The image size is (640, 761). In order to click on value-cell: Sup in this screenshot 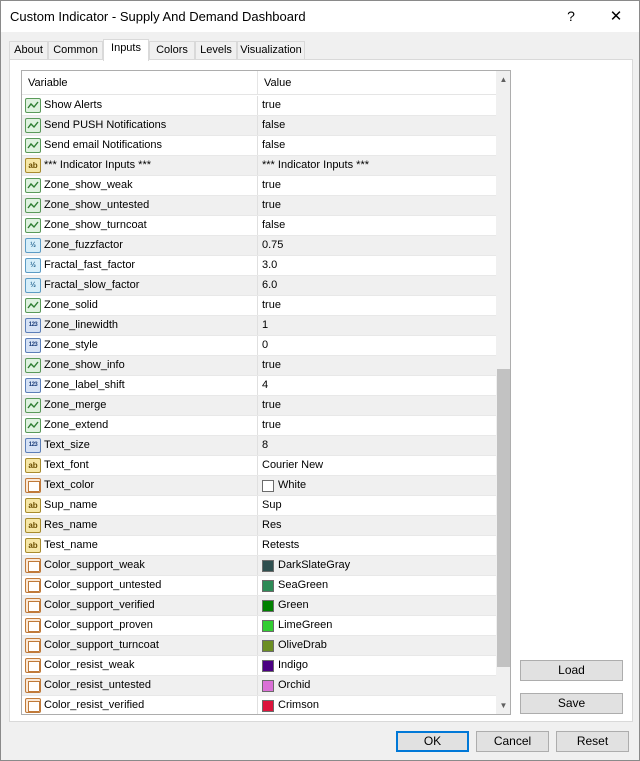, I will do `click(377, 505)`.